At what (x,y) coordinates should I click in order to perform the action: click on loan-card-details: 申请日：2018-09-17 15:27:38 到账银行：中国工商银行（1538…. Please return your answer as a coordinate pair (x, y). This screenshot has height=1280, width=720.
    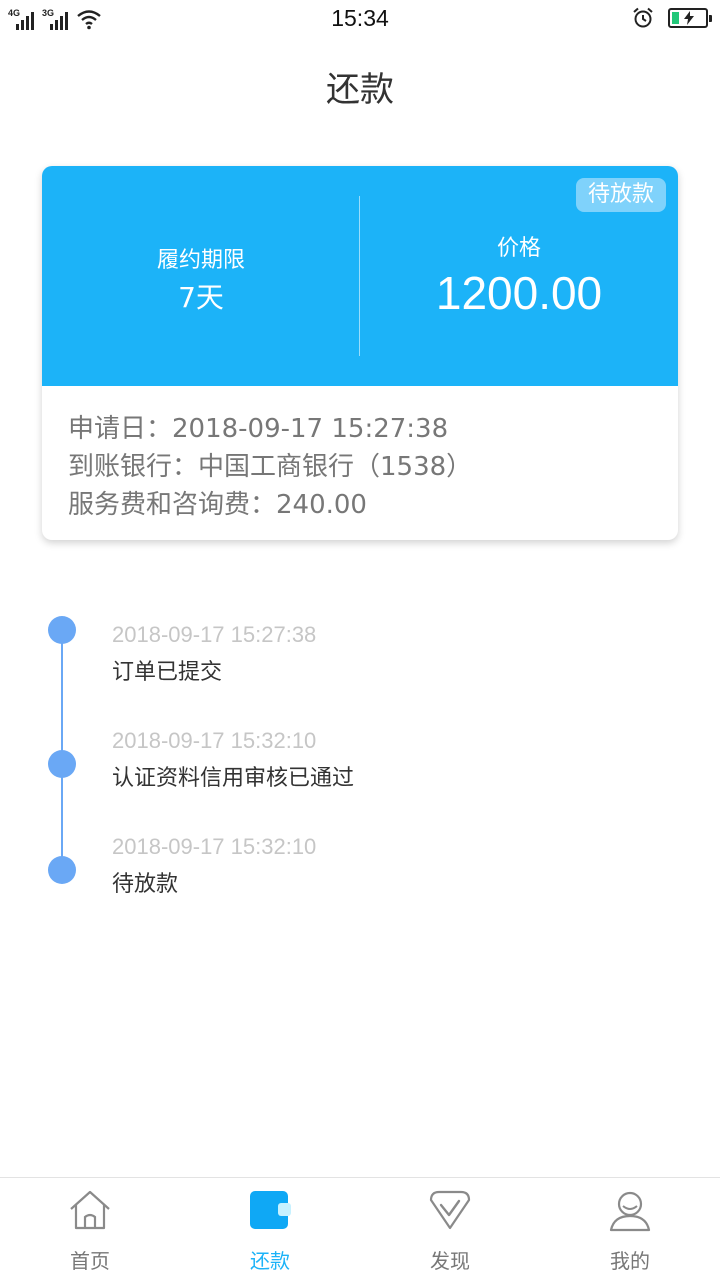
    Looking at the image, I should click on (360, 455).